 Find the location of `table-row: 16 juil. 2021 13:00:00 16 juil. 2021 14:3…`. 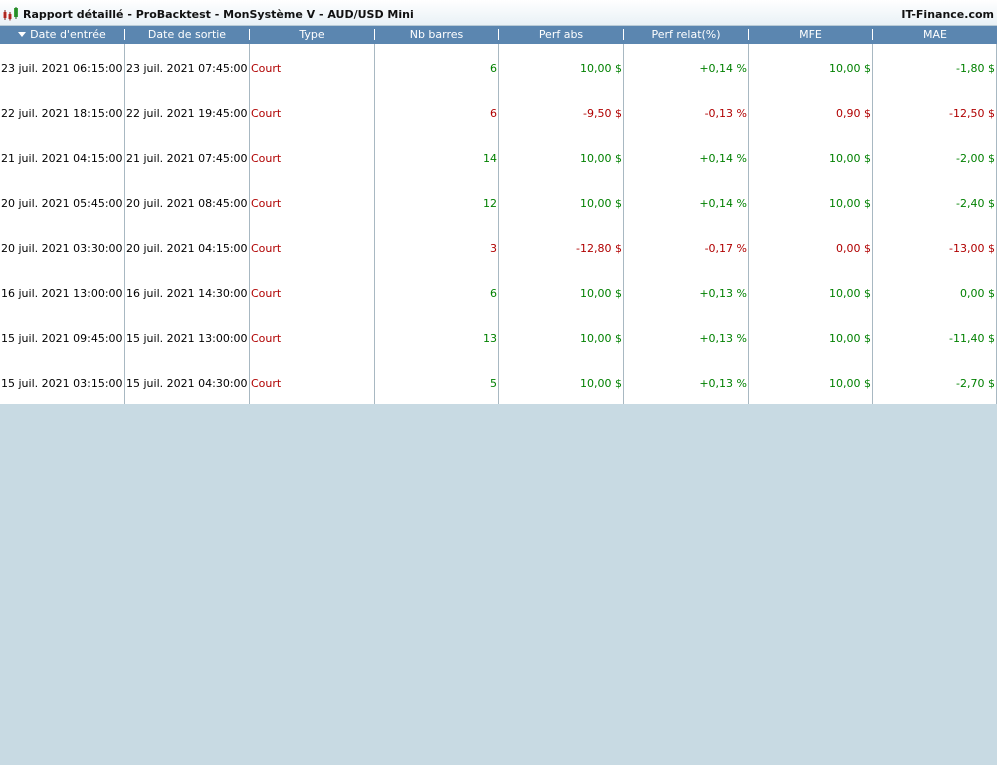

table-row: 16 juil. 2021 13:00:00 16 juil. 2021 14:3… is located at coordinates (498, 291).